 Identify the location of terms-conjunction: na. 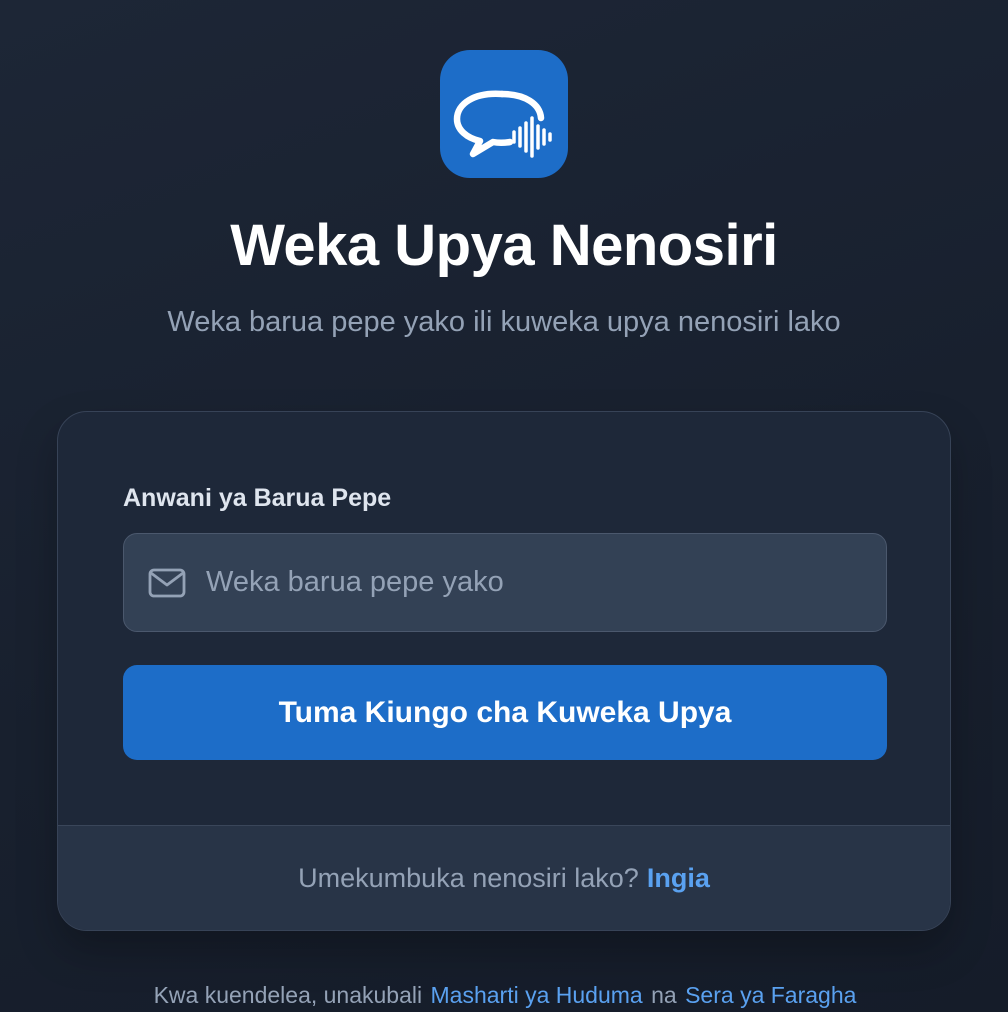
(664, 995).